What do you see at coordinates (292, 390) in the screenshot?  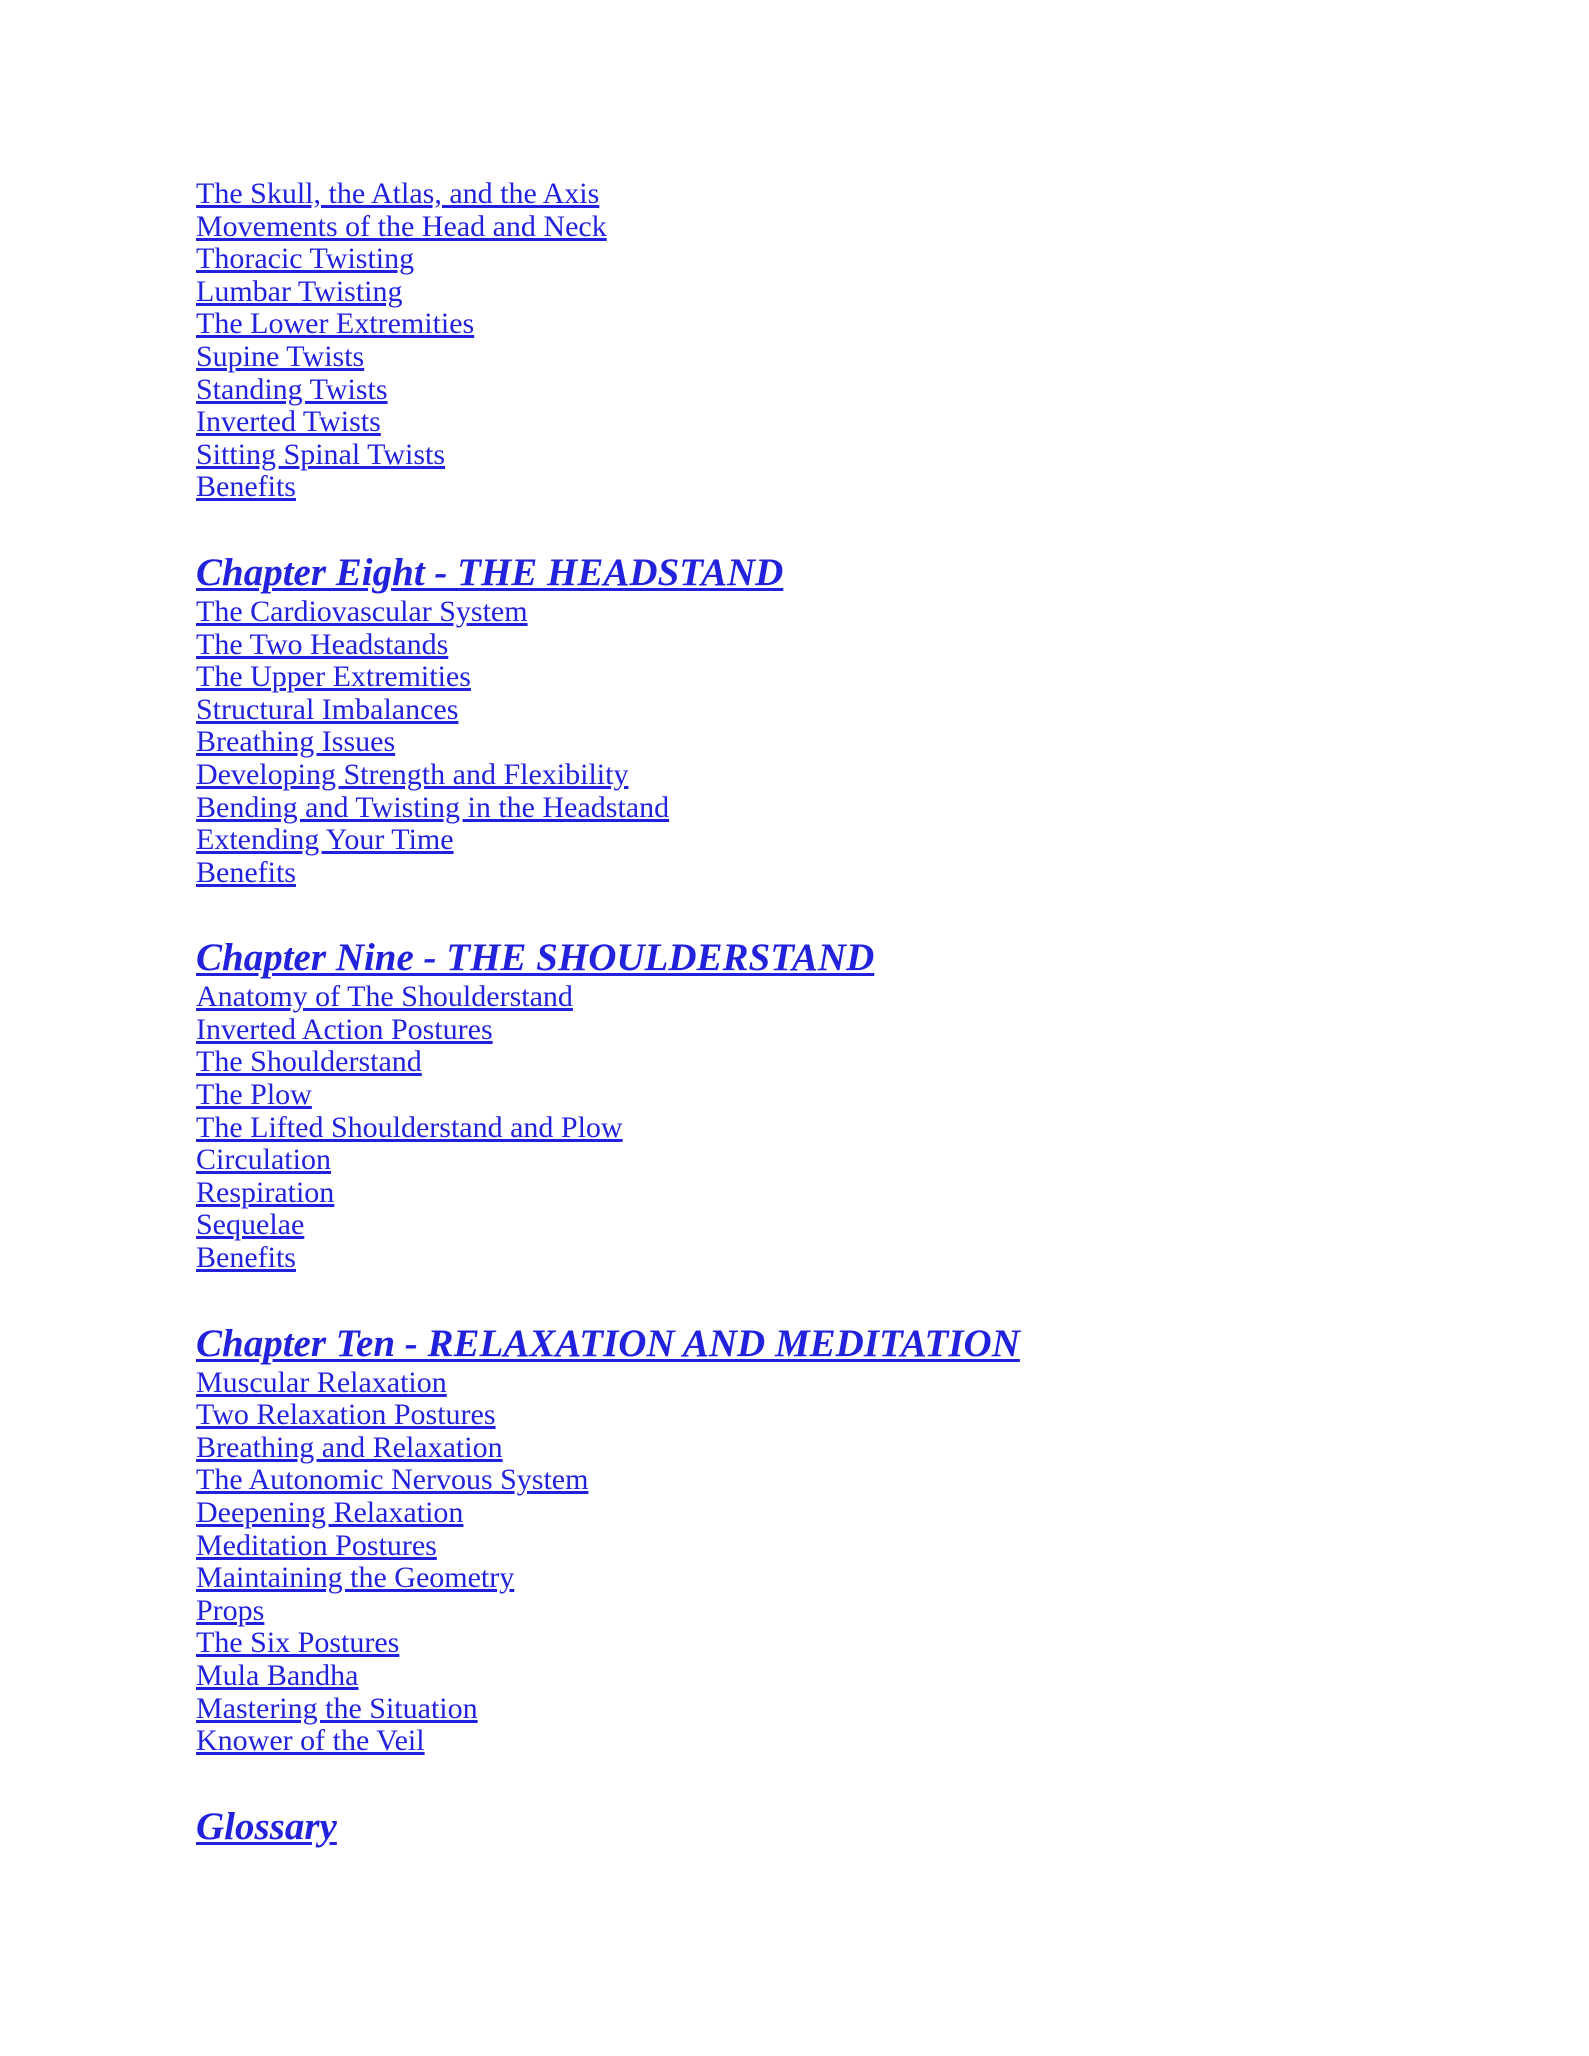 I see `toc-entry: Standing Twists` at bounding box center [292, 390].